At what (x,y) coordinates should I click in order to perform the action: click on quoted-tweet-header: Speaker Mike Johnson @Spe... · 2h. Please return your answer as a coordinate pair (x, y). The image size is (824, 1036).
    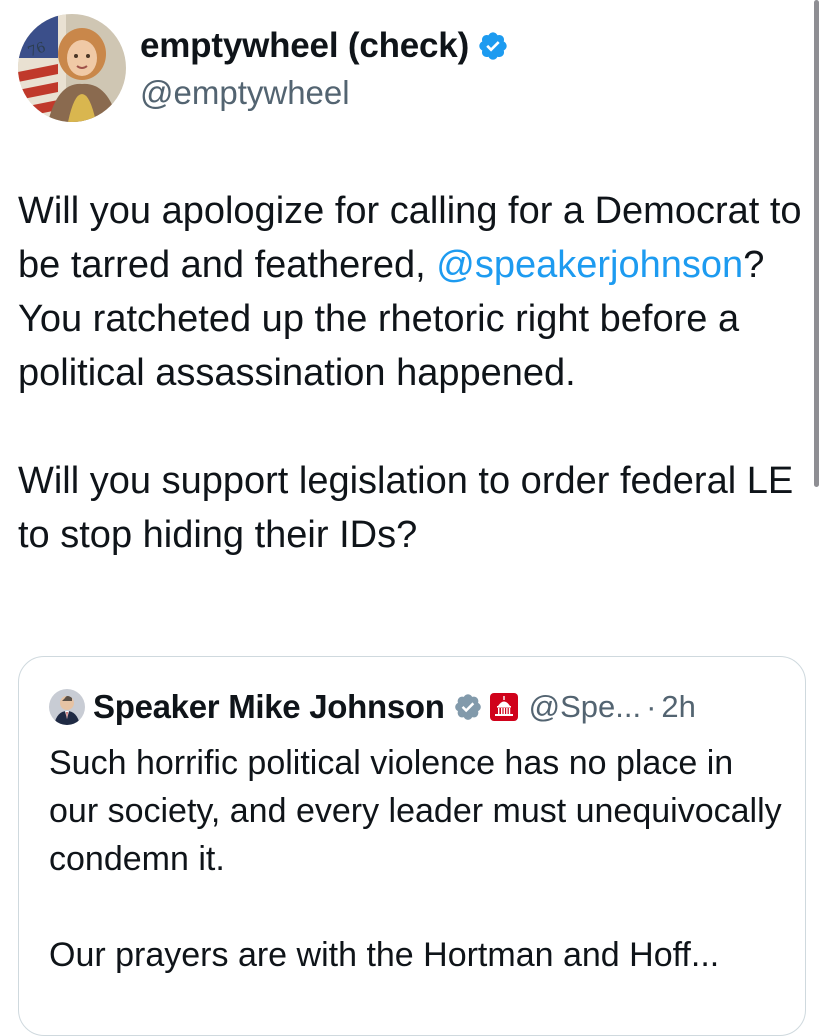
    Looking at the image, I should click on (372, 707).